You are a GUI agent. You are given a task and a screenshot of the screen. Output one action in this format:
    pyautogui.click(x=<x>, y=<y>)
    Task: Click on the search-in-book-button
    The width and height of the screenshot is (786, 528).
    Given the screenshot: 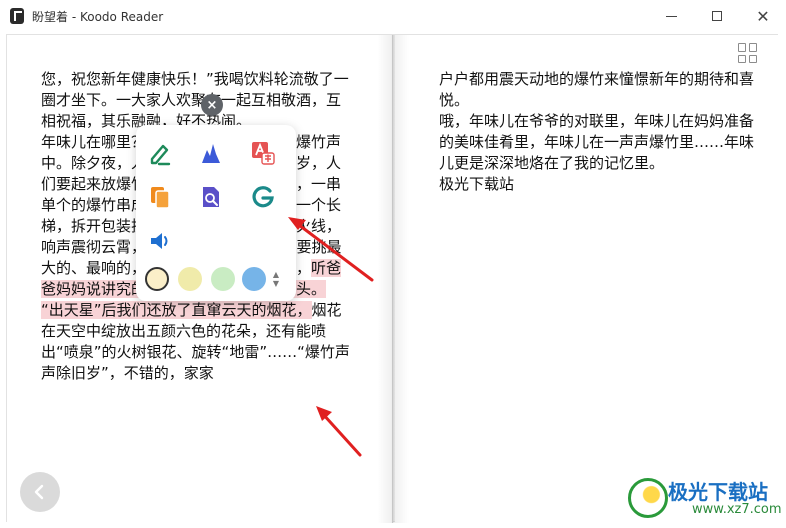 What is the action you would take?
    pyautogui.click(x=211, y=197)
    